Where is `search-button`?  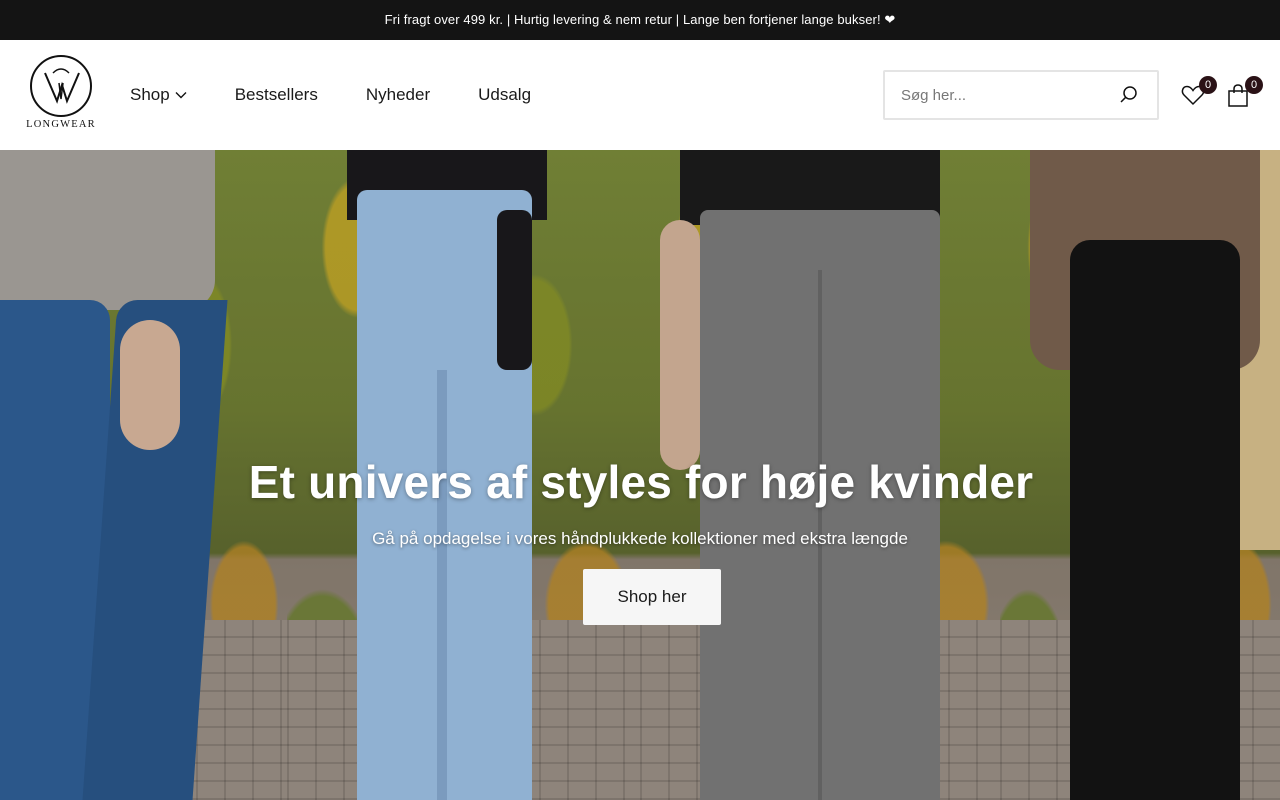
search-button is located at coordinates (1129, 95).